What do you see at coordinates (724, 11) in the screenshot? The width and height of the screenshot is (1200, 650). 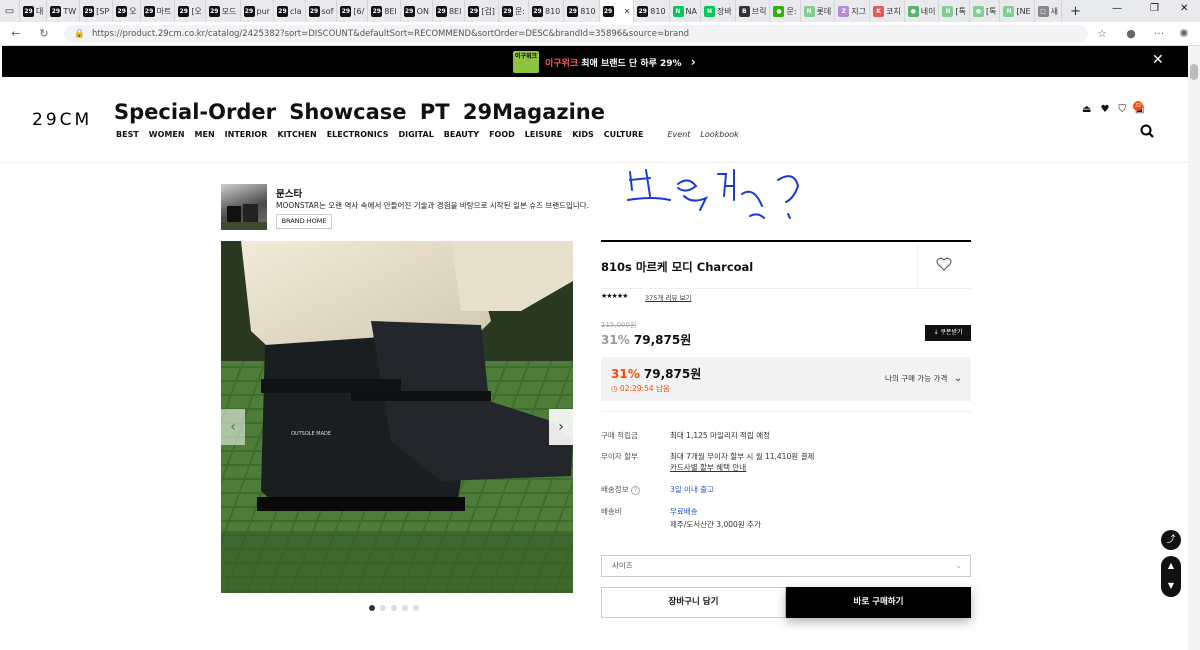 I see `tab-label: 장바` at bounding box center [724, 11].